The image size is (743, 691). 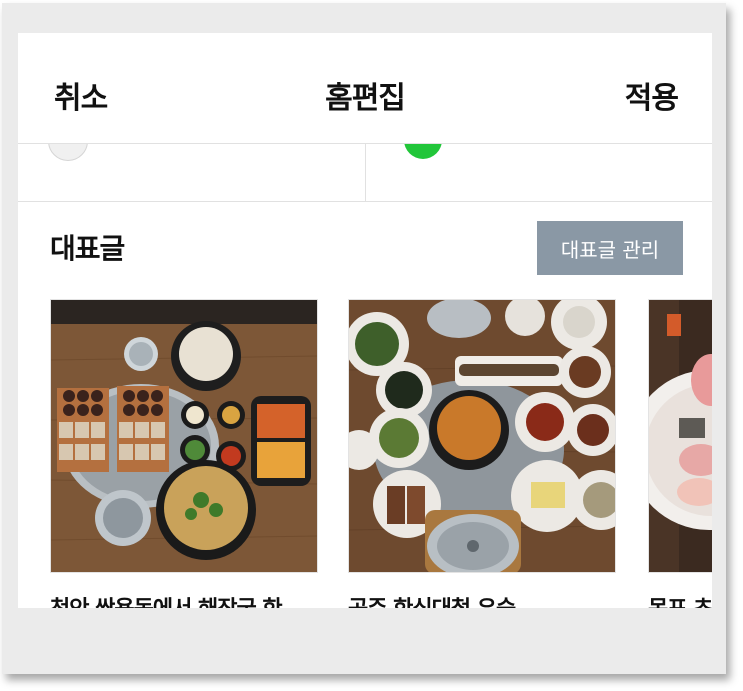 What do you see at coordinates (87, 248) in the screenshot?
I see `featured-title: 대표글` at bounding box center [87, 248].